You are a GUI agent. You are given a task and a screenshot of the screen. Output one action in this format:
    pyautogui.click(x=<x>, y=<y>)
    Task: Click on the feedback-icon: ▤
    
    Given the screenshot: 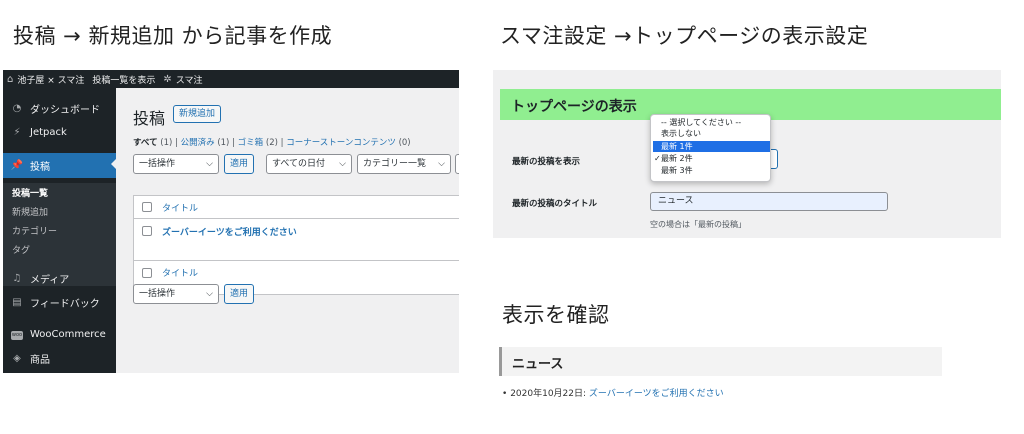 What is the action you would take?
    pyautogui.click(x=17, y=302)
    